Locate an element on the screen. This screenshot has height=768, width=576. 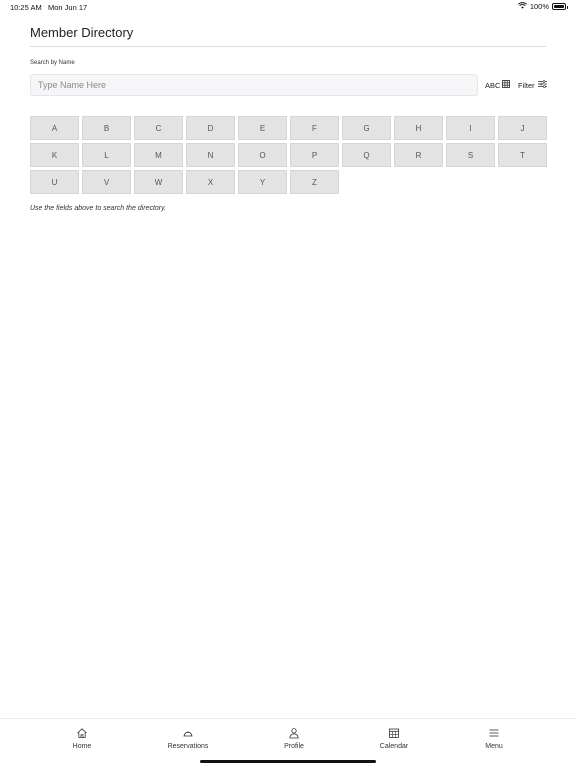
page-title: Member Directory is located at coordinates (82, 32).